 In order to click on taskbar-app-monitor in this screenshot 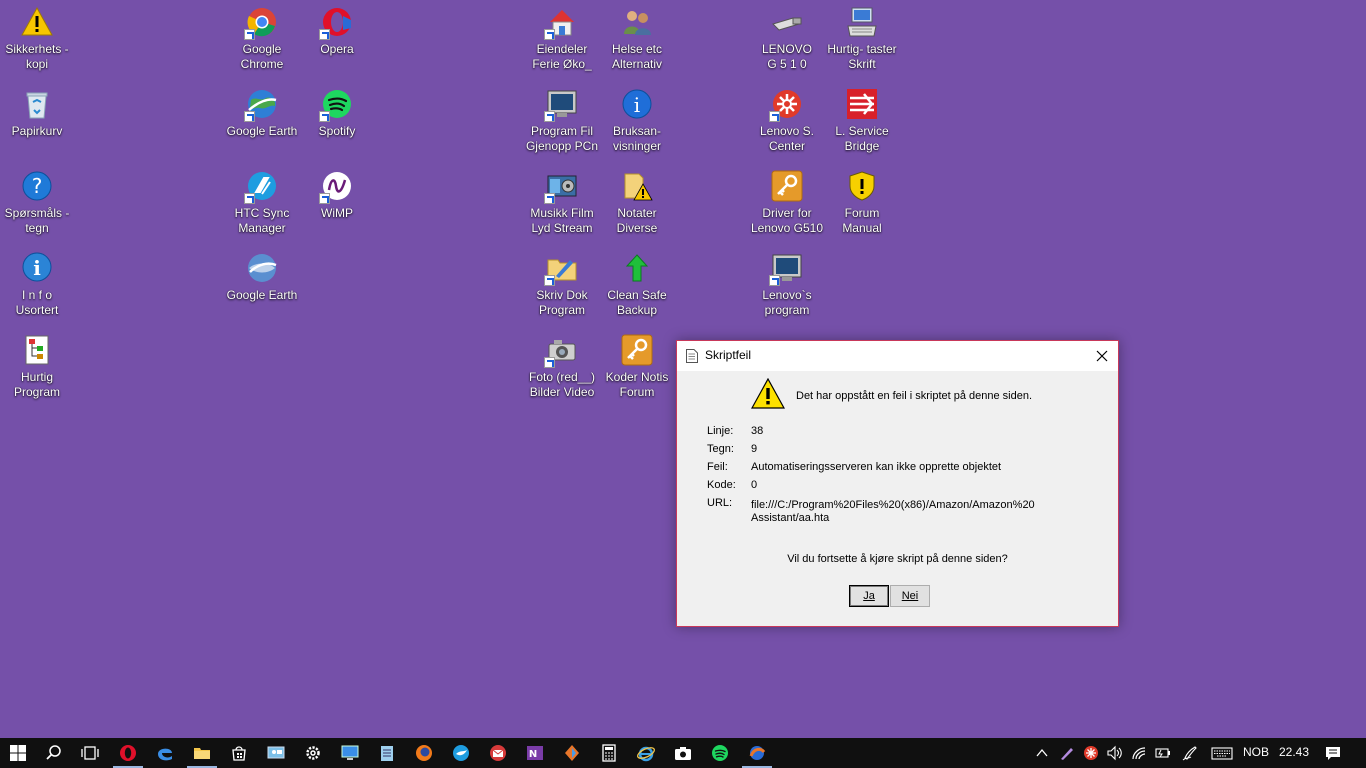, I will do `click(276, 753)`.